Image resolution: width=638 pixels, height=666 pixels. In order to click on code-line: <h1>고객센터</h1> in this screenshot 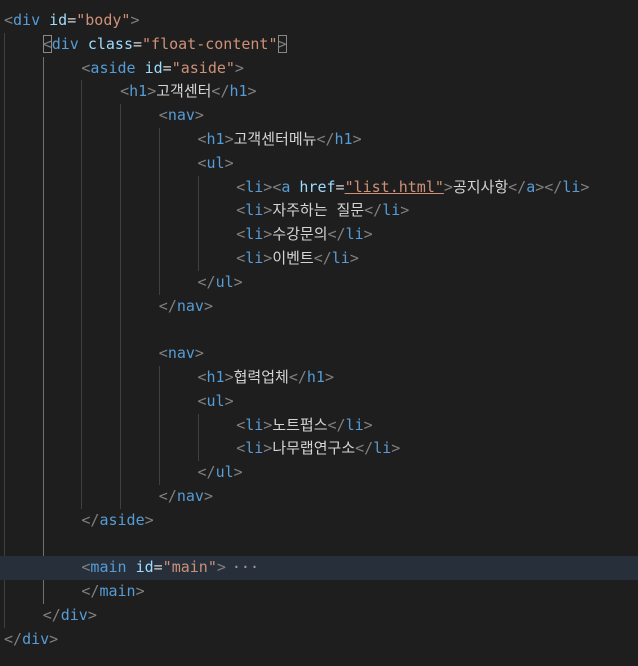, I will do `click(319, 92)`.